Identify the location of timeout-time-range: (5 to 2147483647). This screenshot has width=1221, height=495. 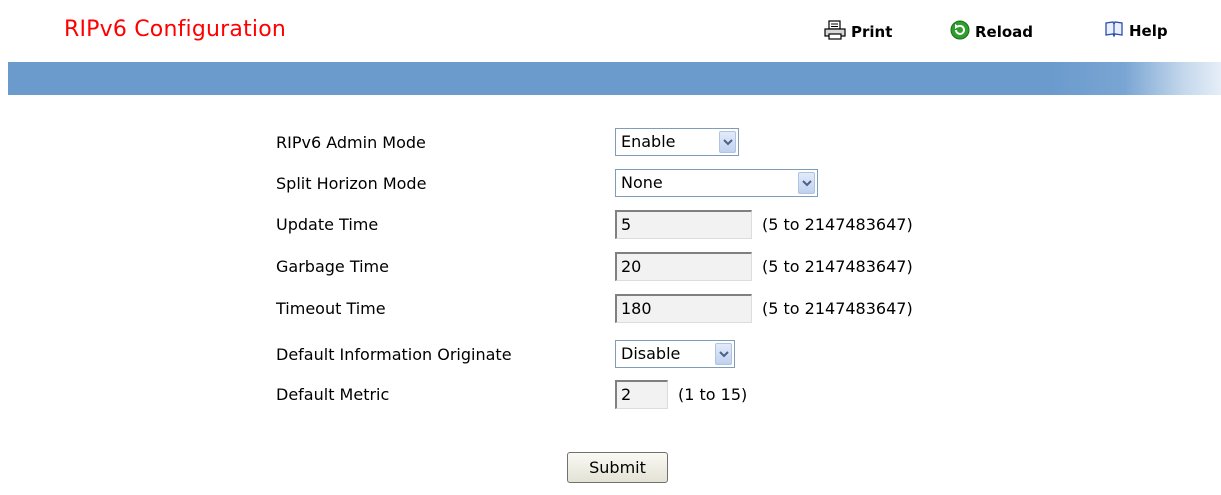
(837, 308).